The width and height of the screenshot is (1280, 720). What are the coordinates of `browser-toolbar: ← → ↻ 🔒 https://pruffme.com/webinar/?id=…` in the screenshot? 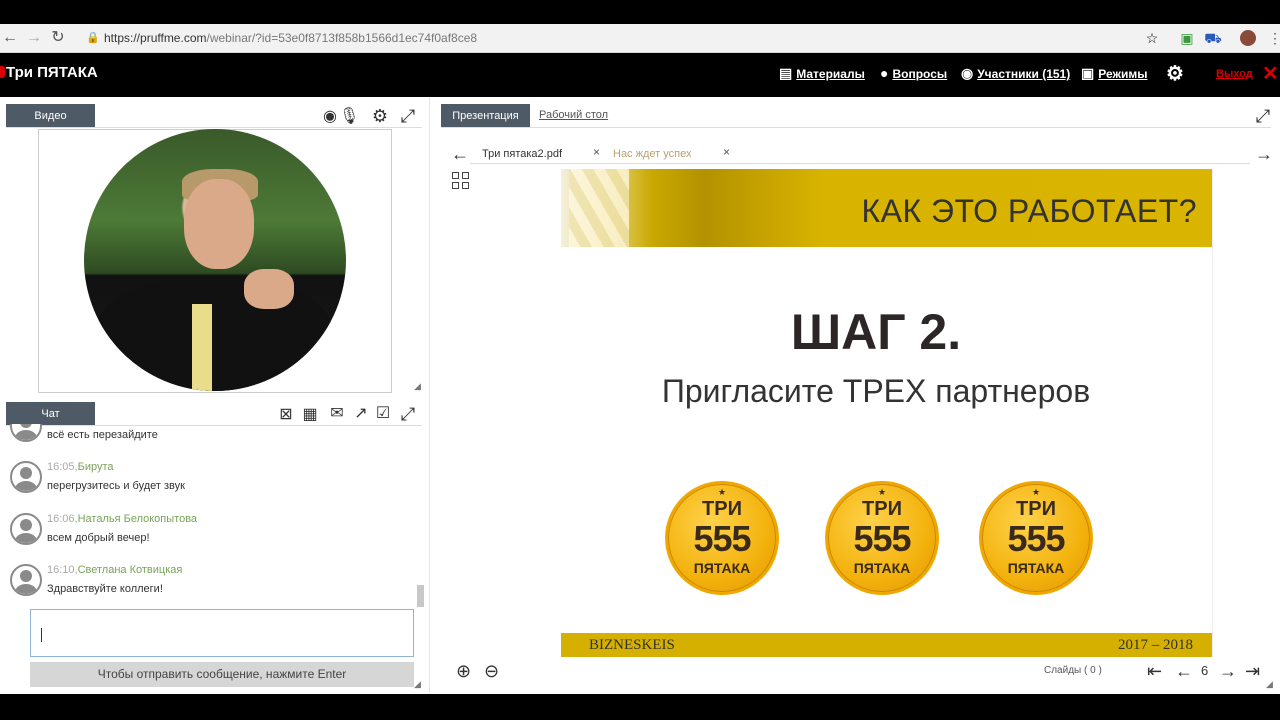 It's located at (640, 38).